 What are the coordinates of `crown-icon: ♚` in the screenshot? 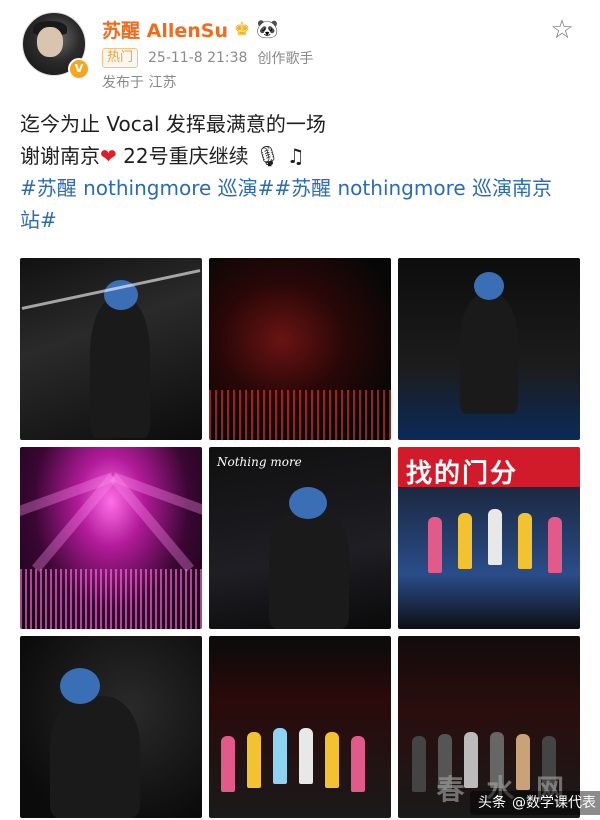 It's located at (242, 29).